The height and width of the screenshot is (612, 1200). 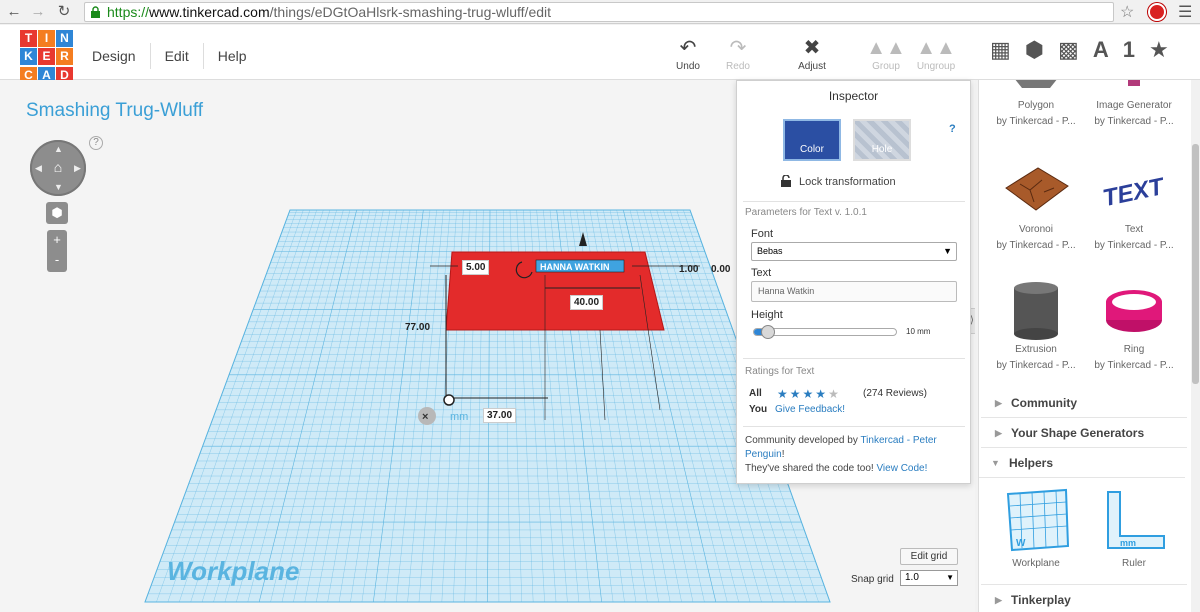 What do you see at coordinates (58, 149) in the screenshot?
I see `orbit-up-icon: ▲` at bounding box center [58, 149].